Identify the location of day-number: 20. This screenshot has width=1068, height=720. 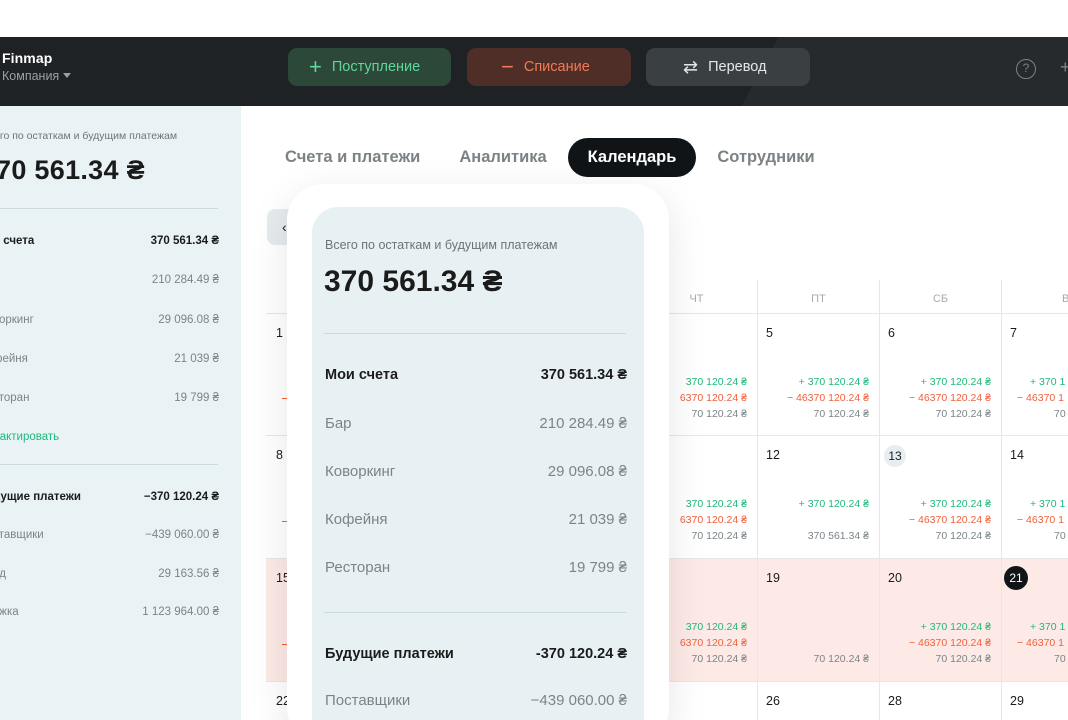
(895, 578).